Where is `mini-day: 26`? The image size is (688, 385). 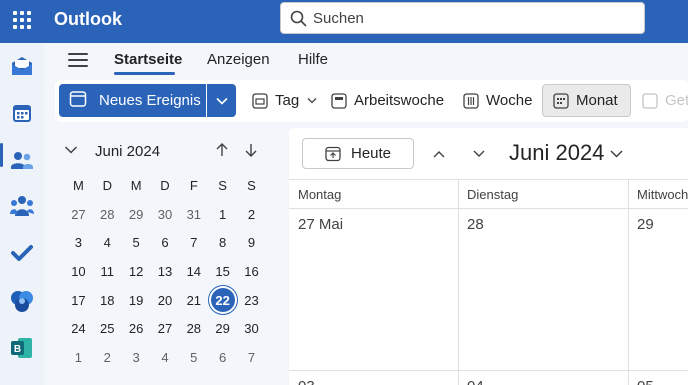
mini-day: 26 is located at coordinates (136, 328).